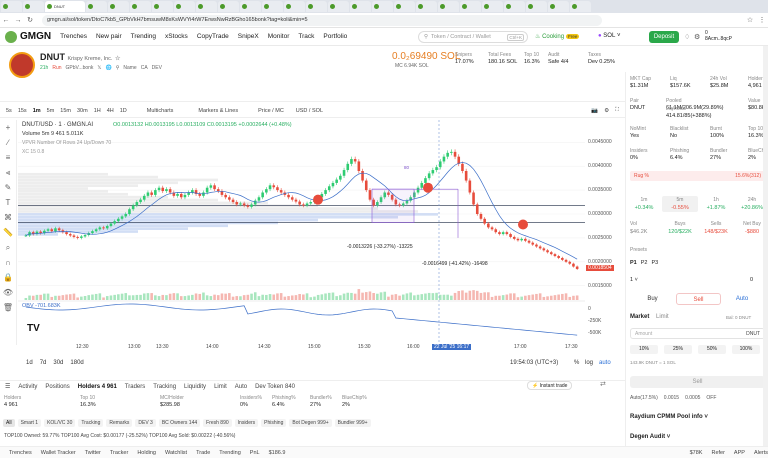 The height and width of the screenshot is (458, 768). What do you see at coordinates (248, 36) in the screenshot?
I see `nav-link-snipex: SnipeX` at bounding box center [248, 36].